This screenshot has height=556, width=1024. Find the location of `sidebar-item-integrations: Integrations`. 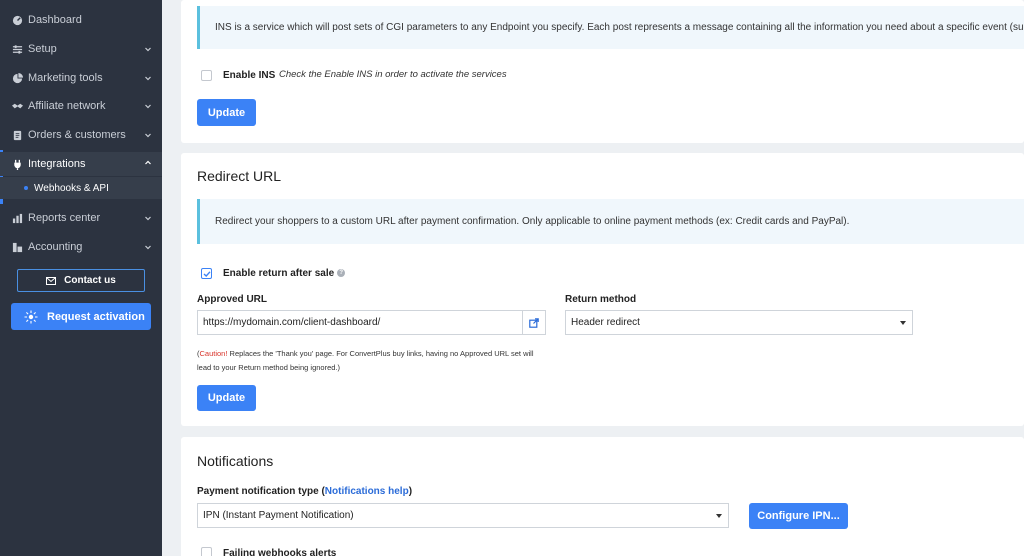

sidebar-item-integrations: Integrations is located at coordinates (81, 164).